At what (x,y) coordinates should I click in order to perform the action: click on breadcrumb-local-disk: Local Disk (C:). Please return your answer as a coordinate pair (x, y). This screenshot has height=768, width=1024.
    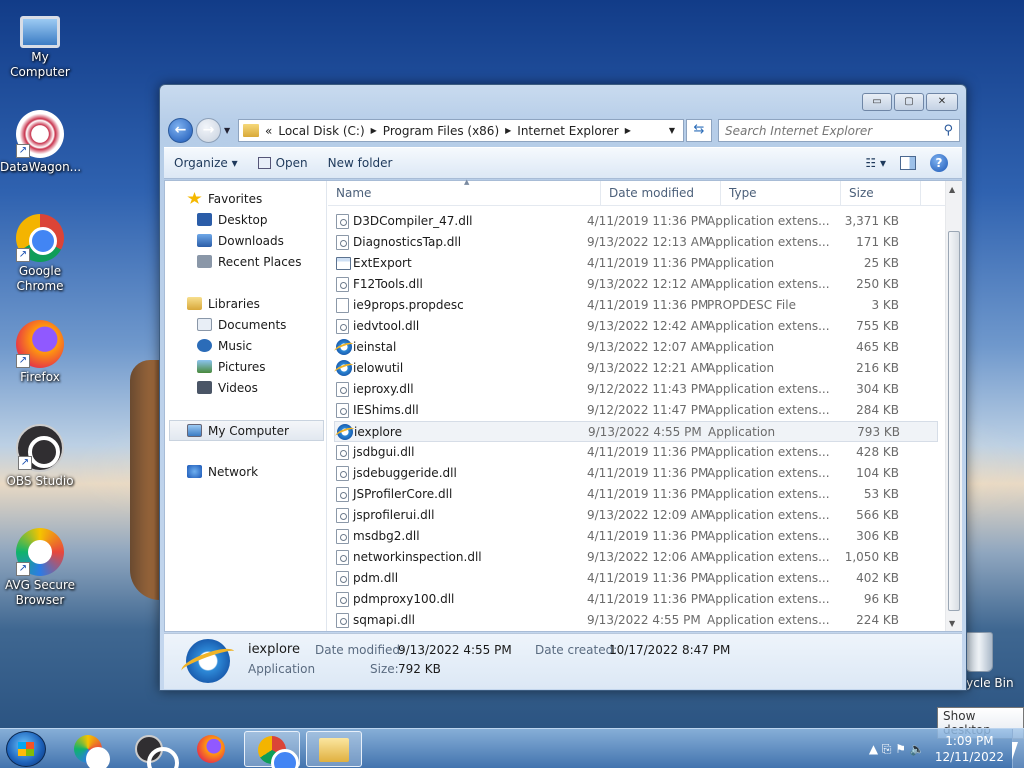
    Looking at the image, I should click on (321, 131).